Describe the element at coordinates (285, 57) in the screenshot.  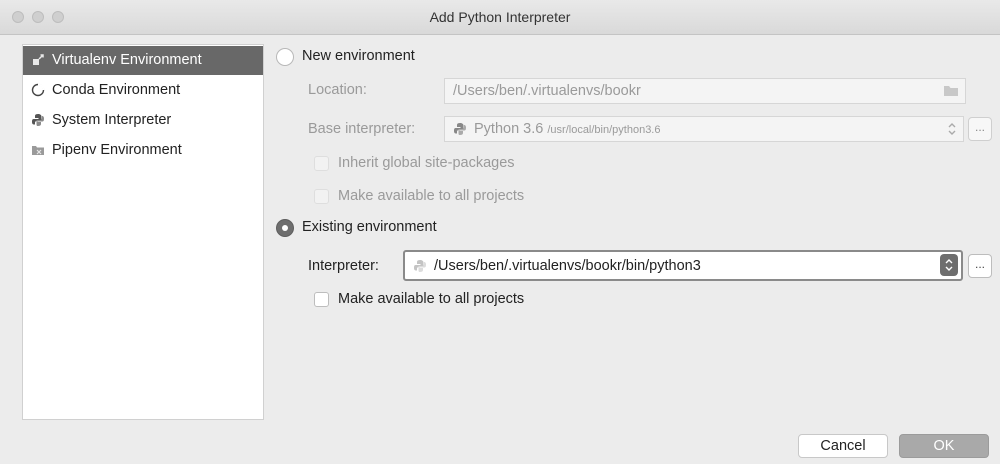
I see `new-environment-radio` at that location.